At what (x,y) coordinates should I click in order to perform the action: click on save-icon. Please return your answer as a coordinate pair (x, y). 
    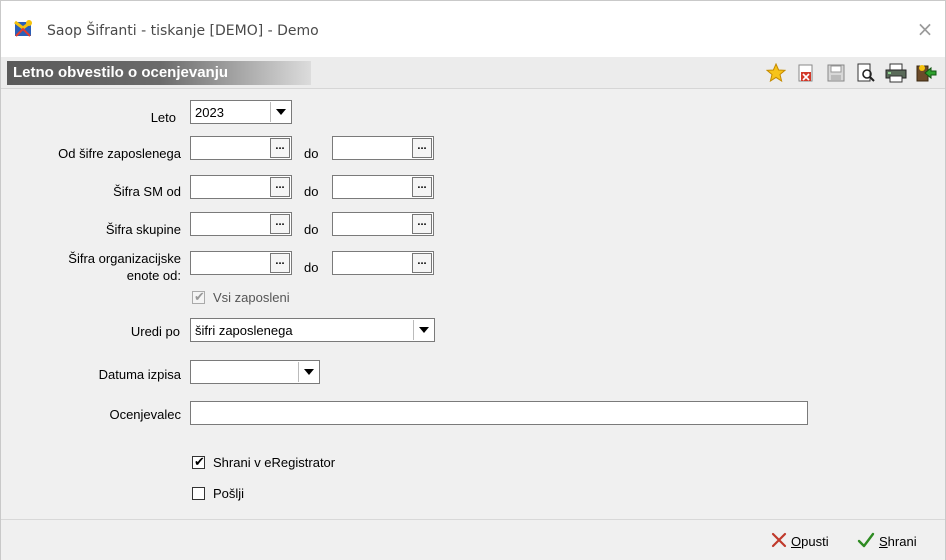
    Looking at the image, I should click on (836, 73).